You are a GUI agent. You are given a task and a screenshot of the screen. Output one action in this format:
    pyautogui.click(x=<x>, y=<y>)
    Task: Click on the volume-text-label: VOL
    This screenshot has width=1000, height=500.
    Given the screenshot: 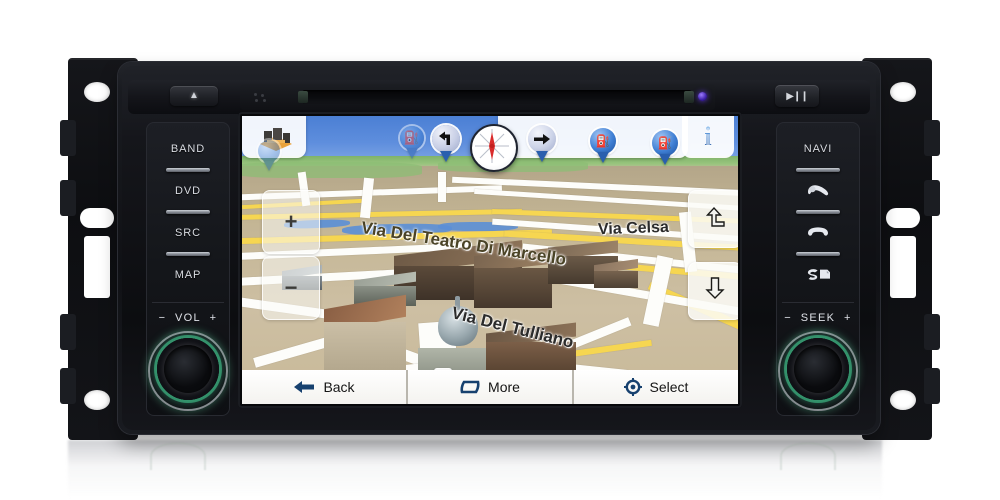 What is the action you would take?
    pyautogui.click(x=188, y=318)
    